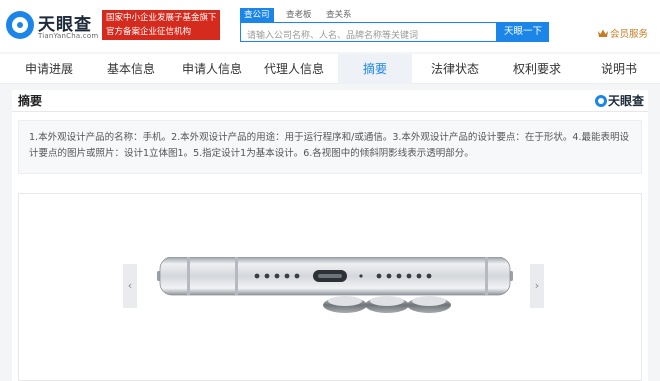 This screenshot has height=381, width=660. I want to click on search-tab-relation: 查关系, so click(339, 15).